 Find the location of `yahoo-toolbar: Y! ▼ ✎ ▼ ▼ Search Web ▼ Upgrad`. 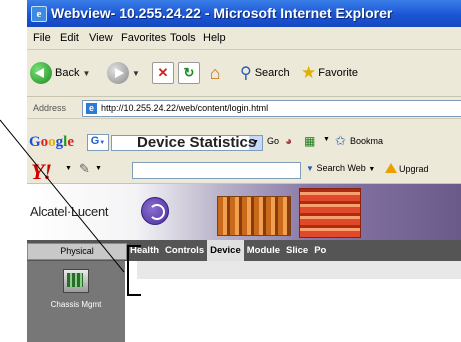

yahoo-toolbar: Y! ▼ ✎ ▼ ▼ Search Web ▼ Upgrad is located at coordinates (244, 170).